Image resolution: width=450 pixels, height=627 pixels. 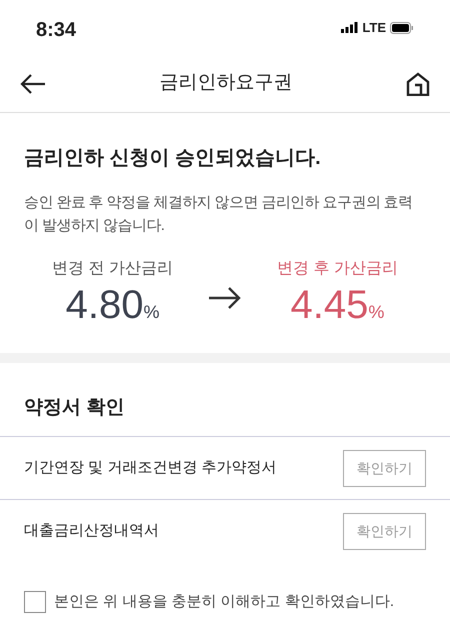 I want to click on rate-value: 4.45%, so click(x=337, y=305).